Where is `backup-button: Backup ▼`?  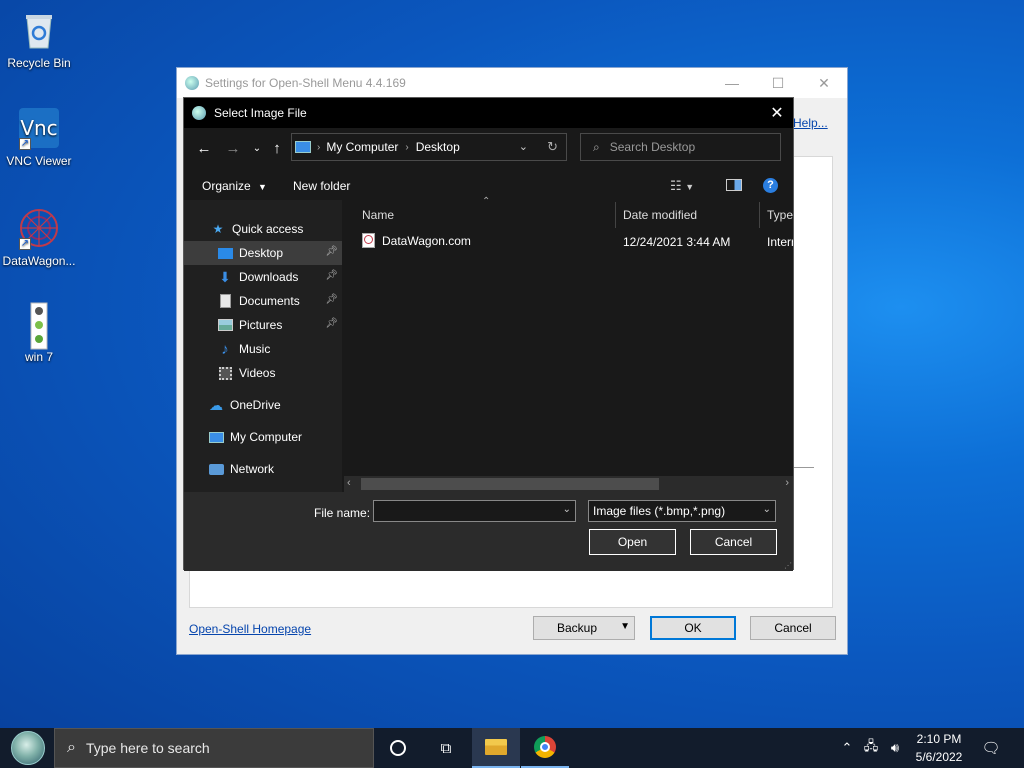 backup-button: Backup ▼ is located at coordinates (584, 628).